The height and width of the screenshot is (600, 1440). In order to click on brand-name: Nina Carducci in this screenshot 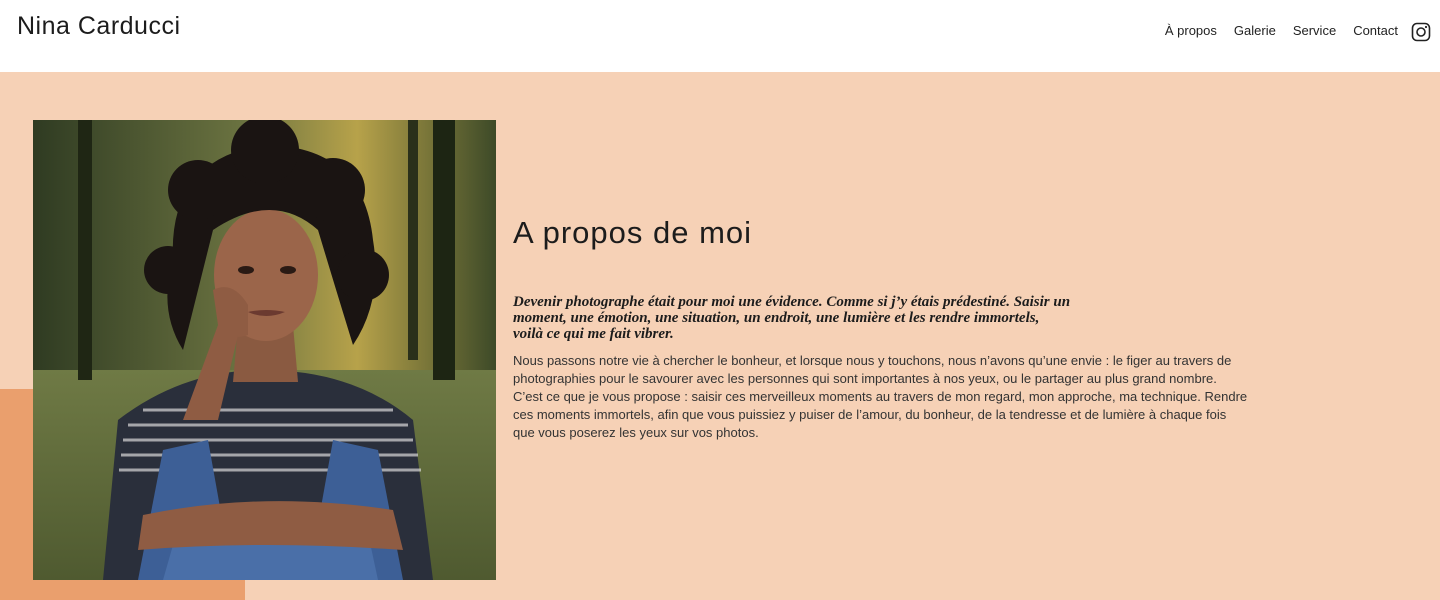, I will do `click(99, 26)`.